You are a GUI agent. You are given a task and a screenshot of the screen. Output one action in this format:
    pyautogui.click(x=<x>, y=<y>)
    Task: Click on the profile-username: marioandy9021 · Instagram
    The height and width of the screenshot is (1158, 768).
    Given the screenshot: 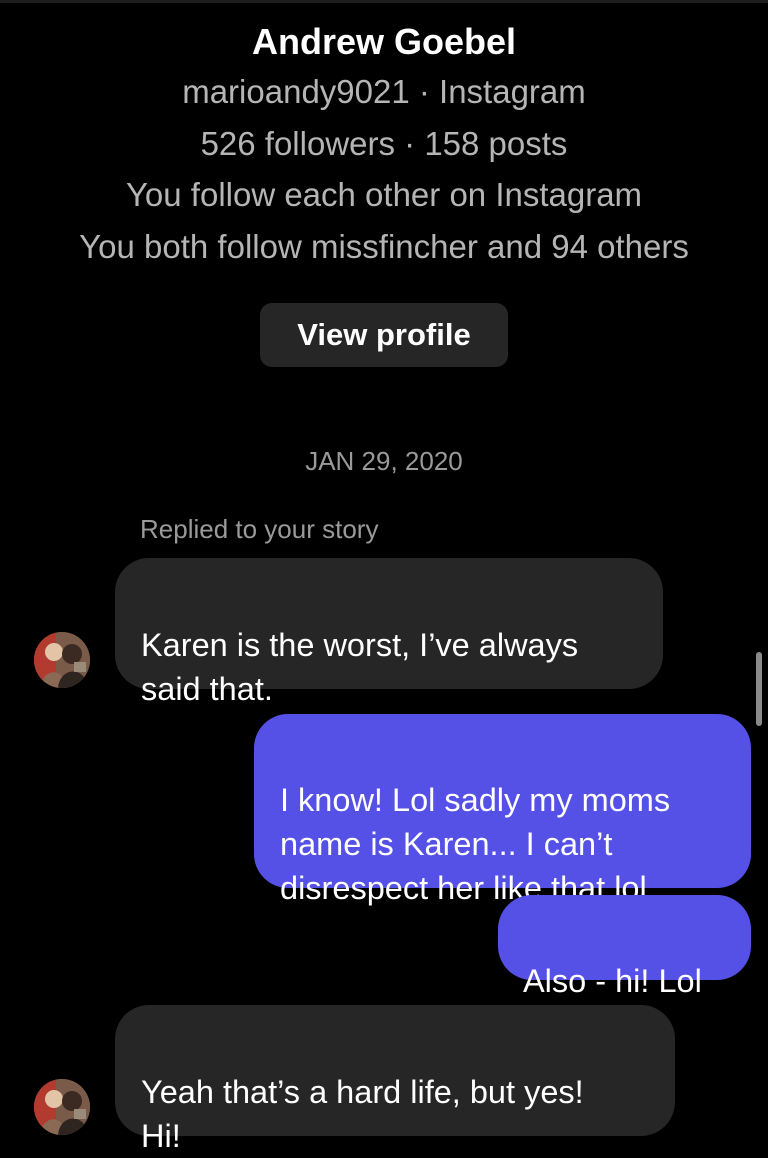 What is the action you would take?
    pyautogui.click(x=384, y=91)
    